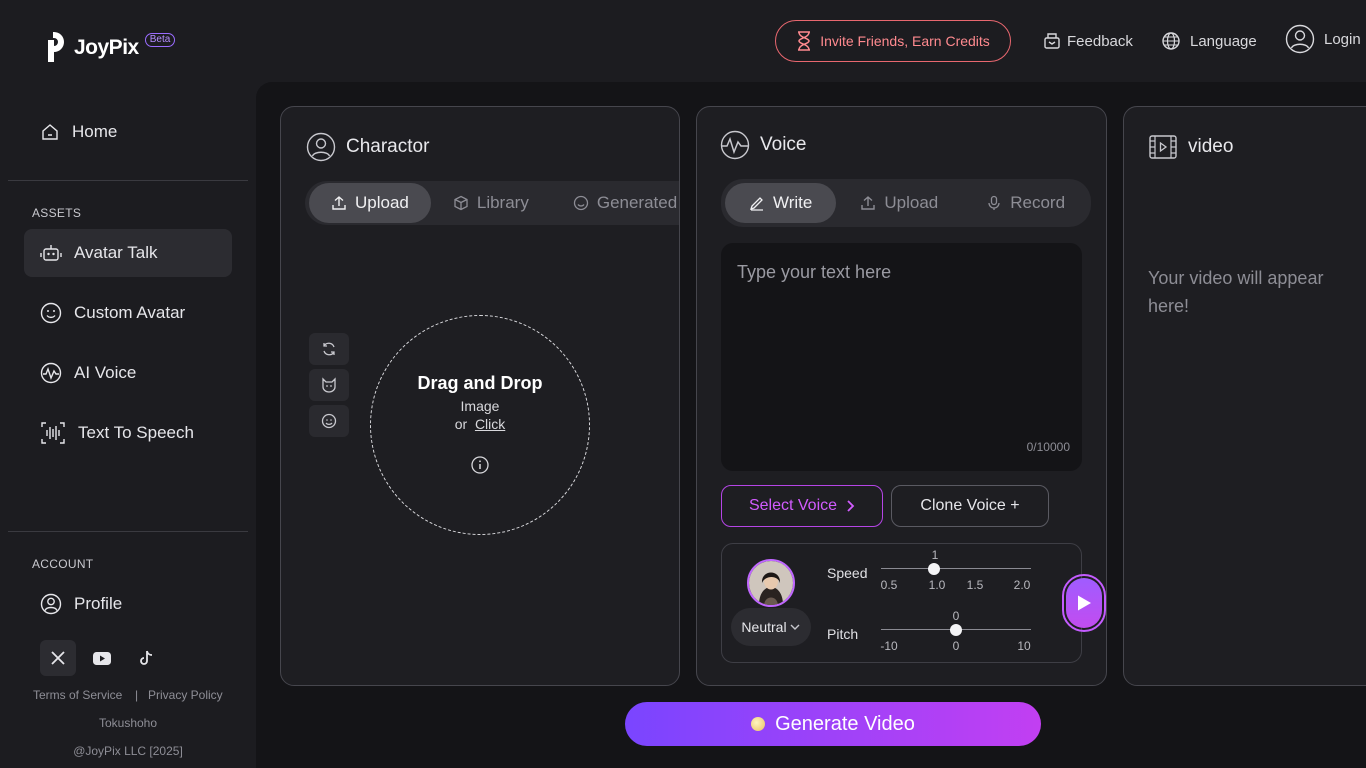 The width and height of the screenshot is (1366, 768). Describe the element at coordinates (994, 202) in the screenshot. I see `microphone-icon` at that location.